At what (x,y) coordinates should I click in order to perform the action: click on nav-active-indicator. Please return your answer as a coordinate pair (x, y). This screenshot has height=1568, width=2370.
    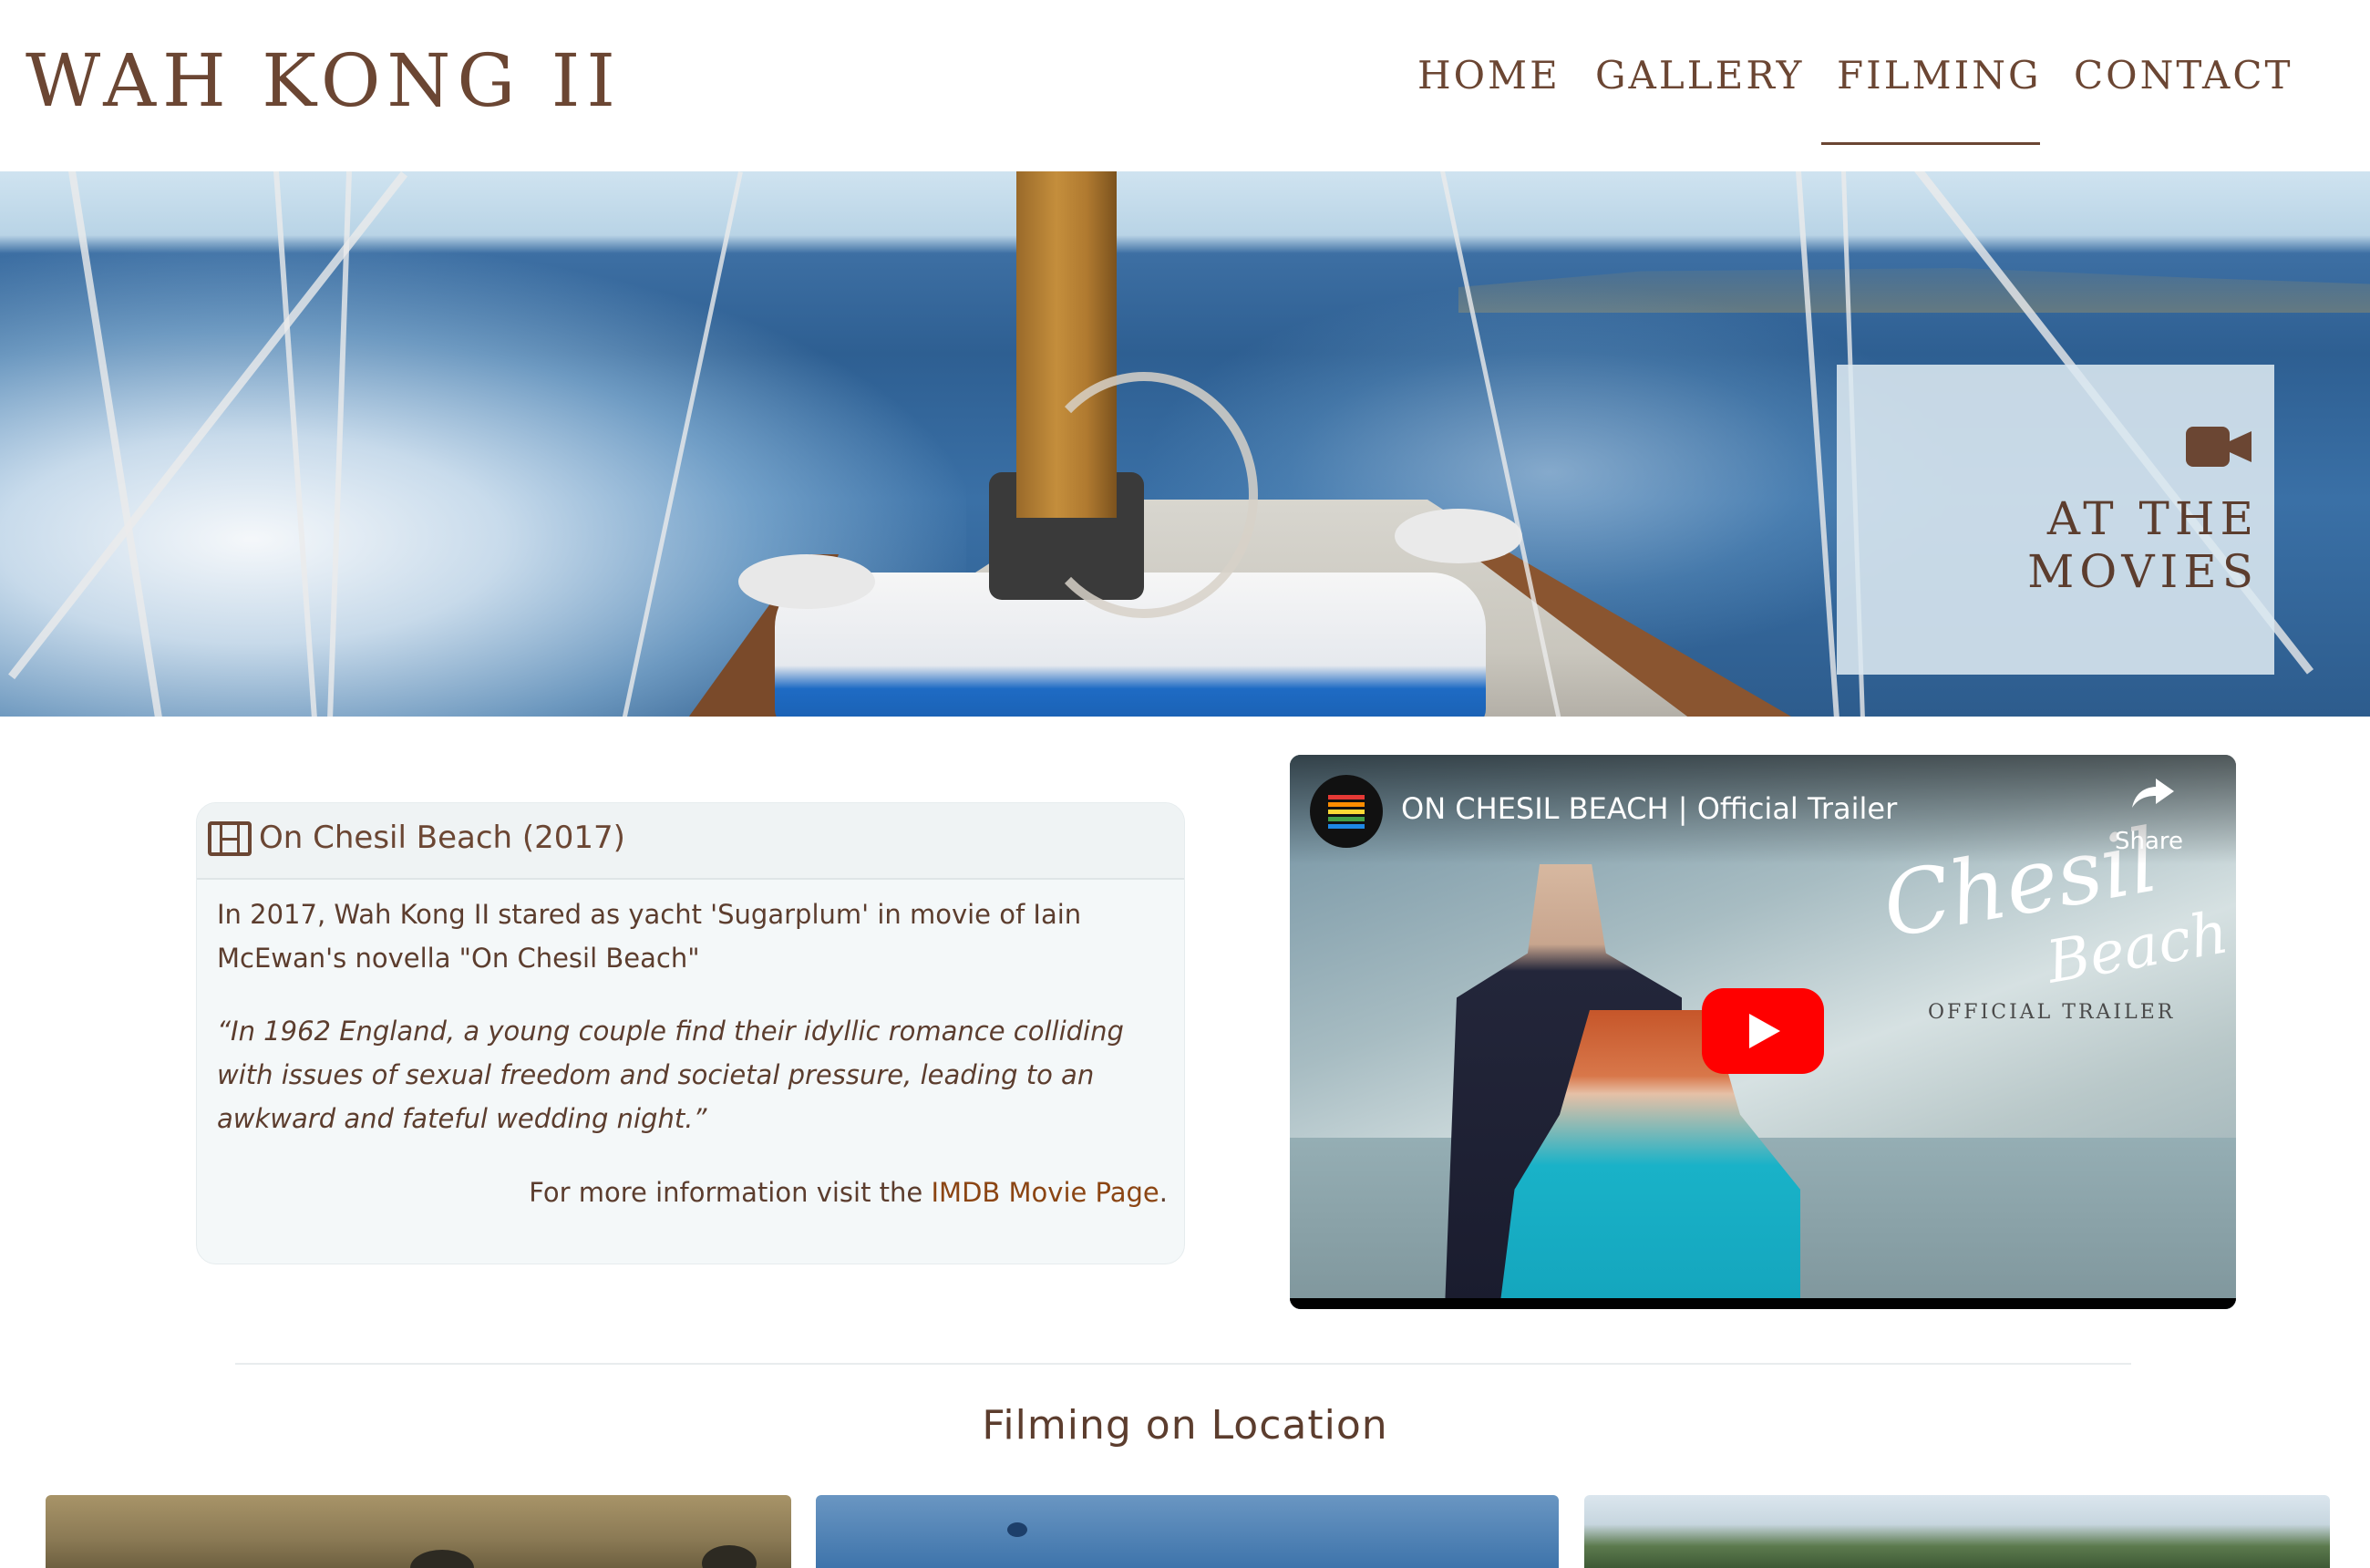
    Looking at the image, I should click on (1930, 143).